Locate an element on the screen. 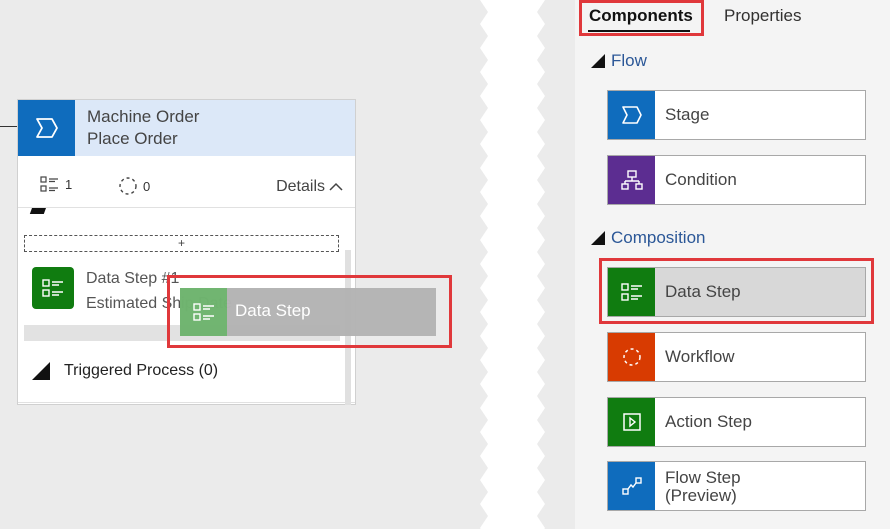  stage-meta: 1 0 Details is located at coordinates (186, 182).